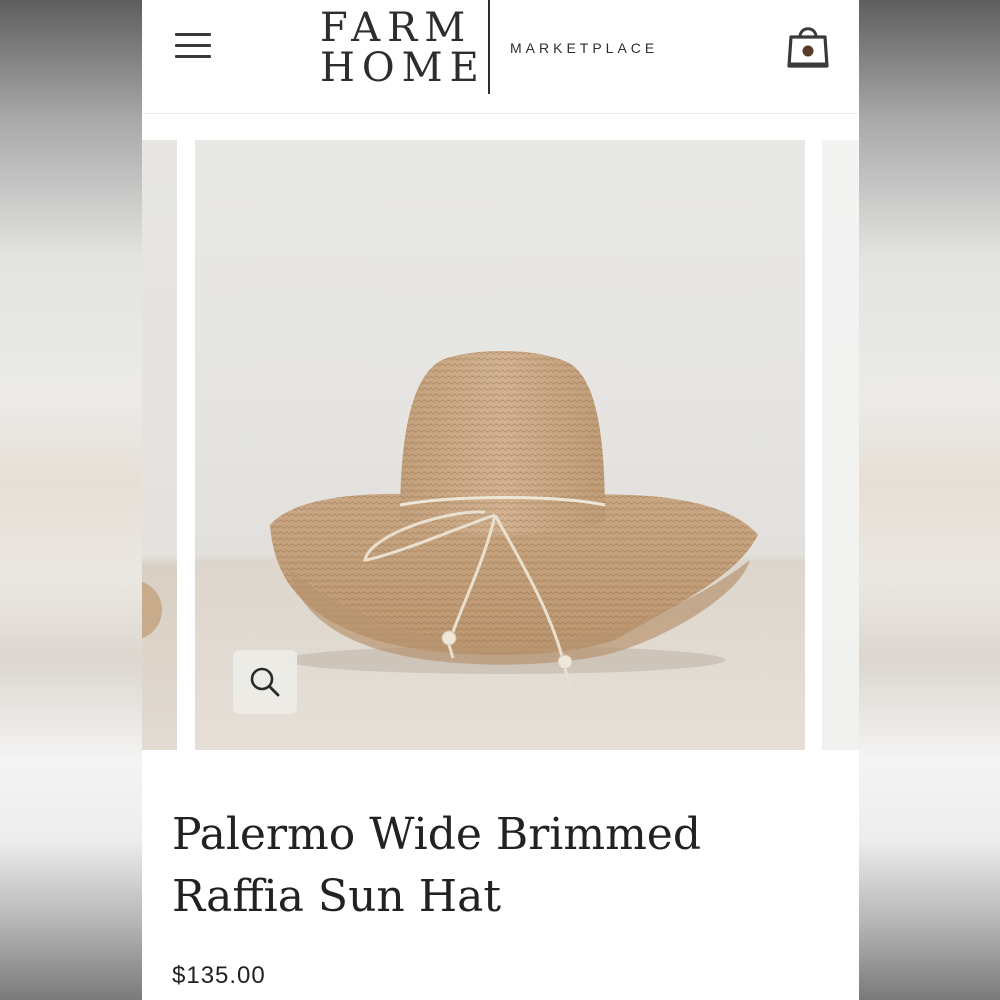 The width and height of the screenshot is (1000, 1000). I want to click on product-price: $135.00, so click(219, 975).